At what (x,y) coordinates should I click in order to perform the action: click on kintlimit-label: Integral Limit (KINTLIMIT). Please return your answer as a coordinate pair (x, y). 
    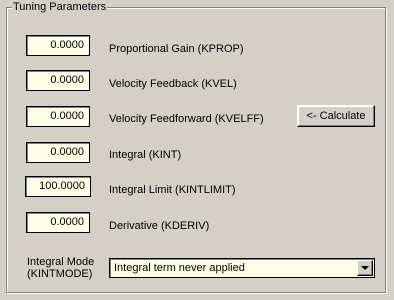
    Looking at the image, I should click on (172, 190).